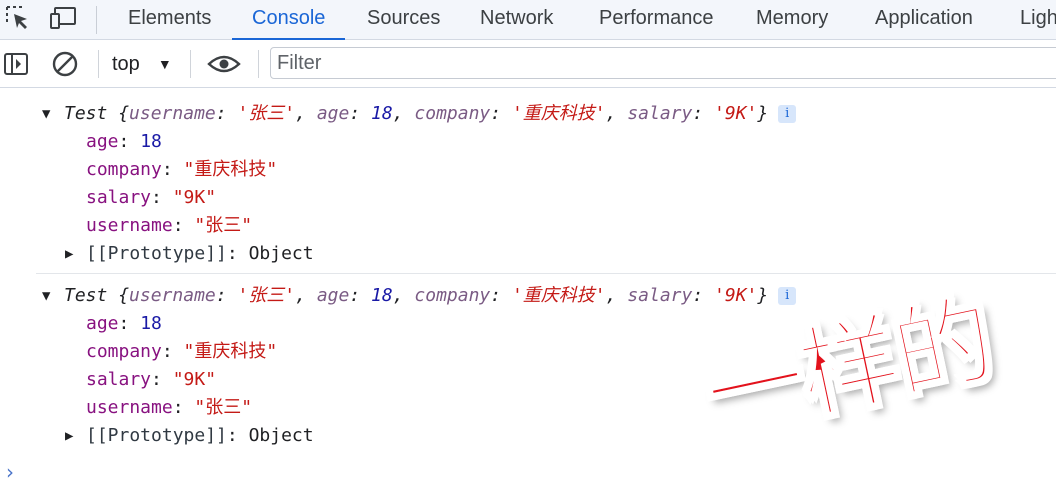 The width and height of the screenshot is (1056, 498). What do you see at coordinates (18, 18) in the screenshot?
I see `inspect-element-icon` at bounding box center [18, 18].